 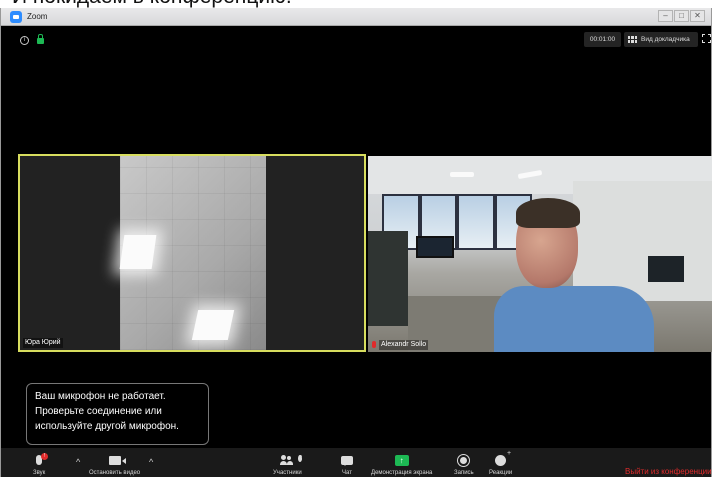 I want to click on reactions-label: Реакции, so click(x=501, y=473).